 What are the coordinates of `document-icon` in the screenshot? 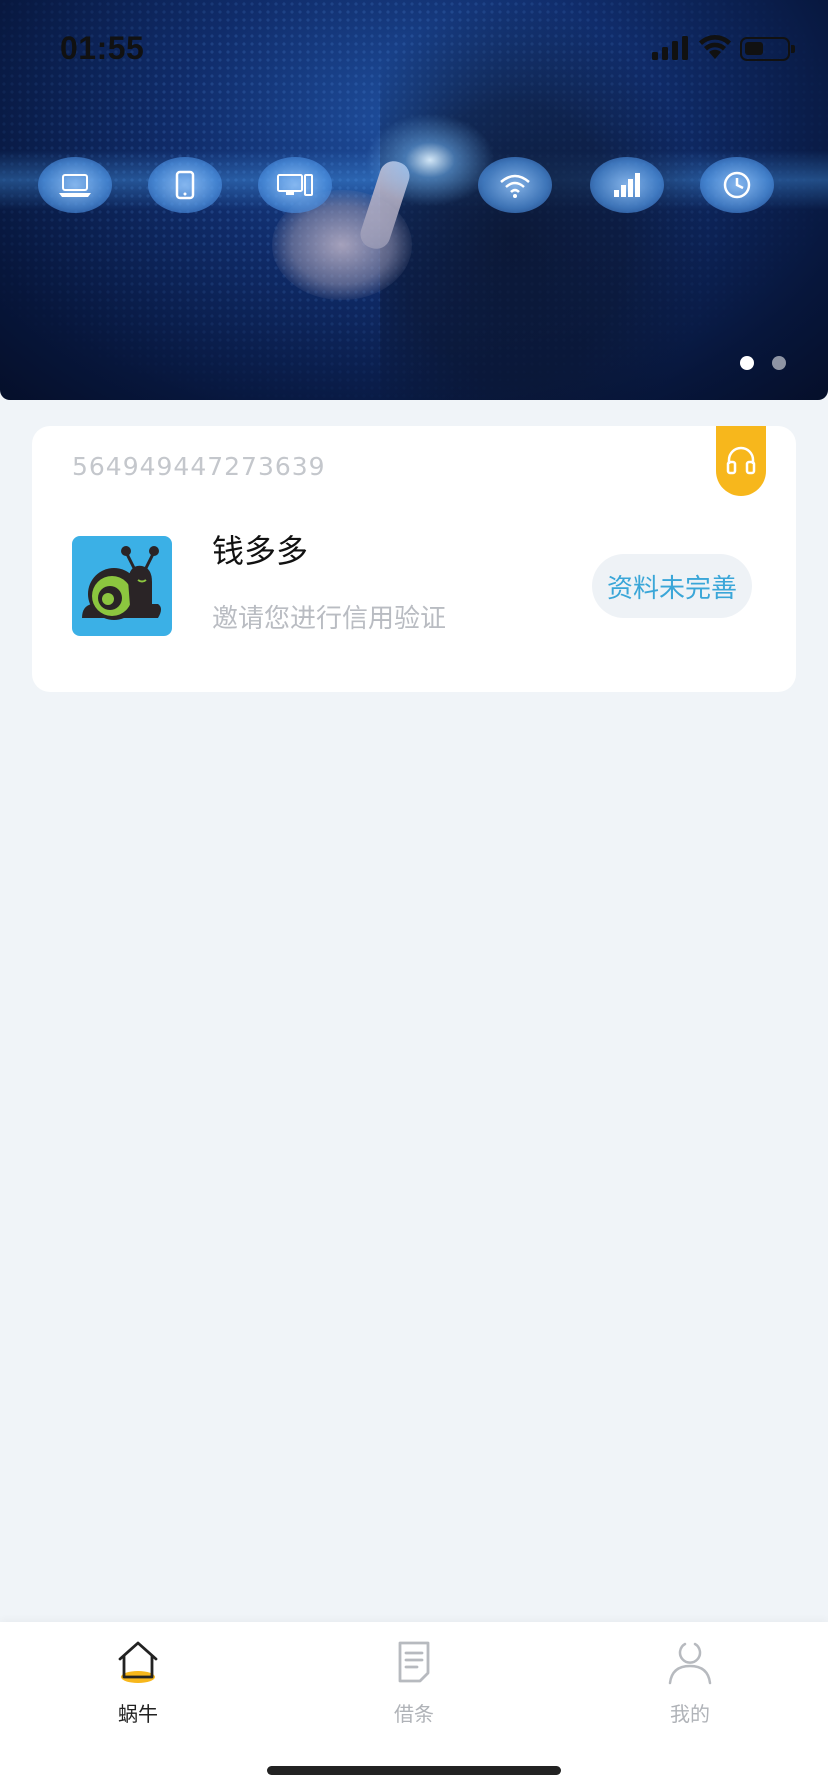 It's located at (414, 1662).